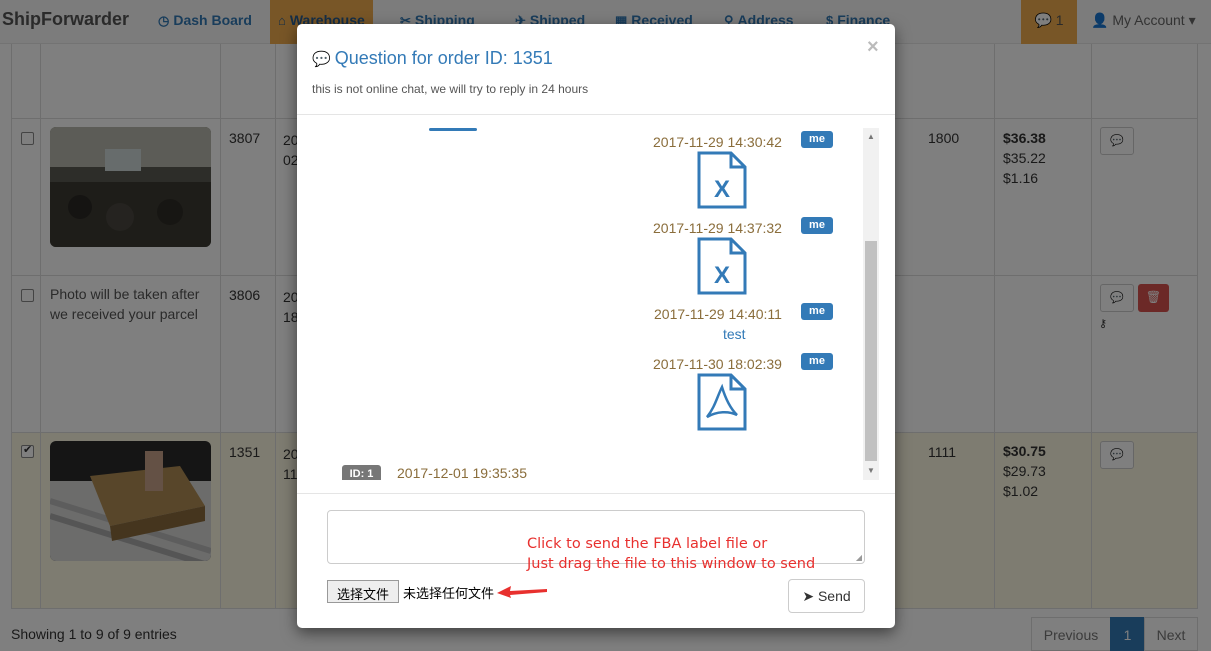 This screenshot has width=1211, height=651. Describe the element at coordinates (871, 136) in the screenshot. I see `scroll-up-icon: ▲` at that location.